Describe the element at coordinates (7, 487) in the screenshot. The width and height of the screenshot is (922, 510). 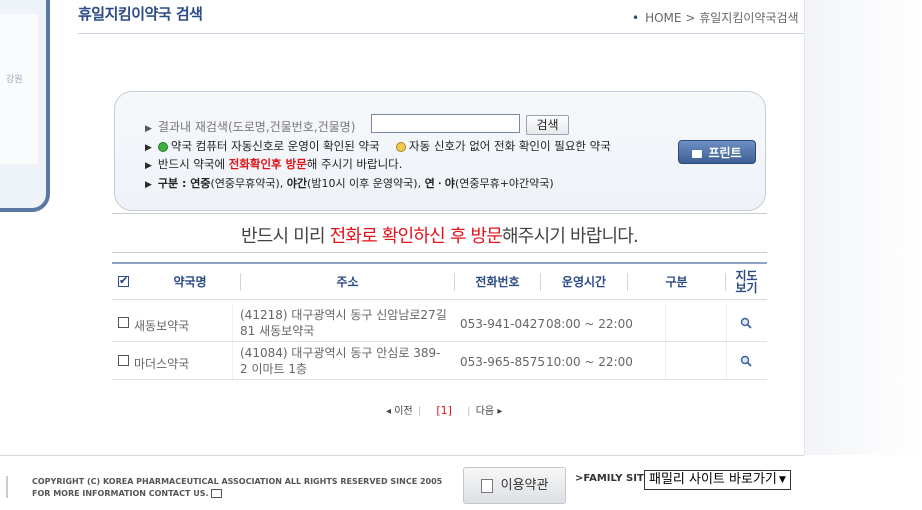
I see `footer-accent` at that location.